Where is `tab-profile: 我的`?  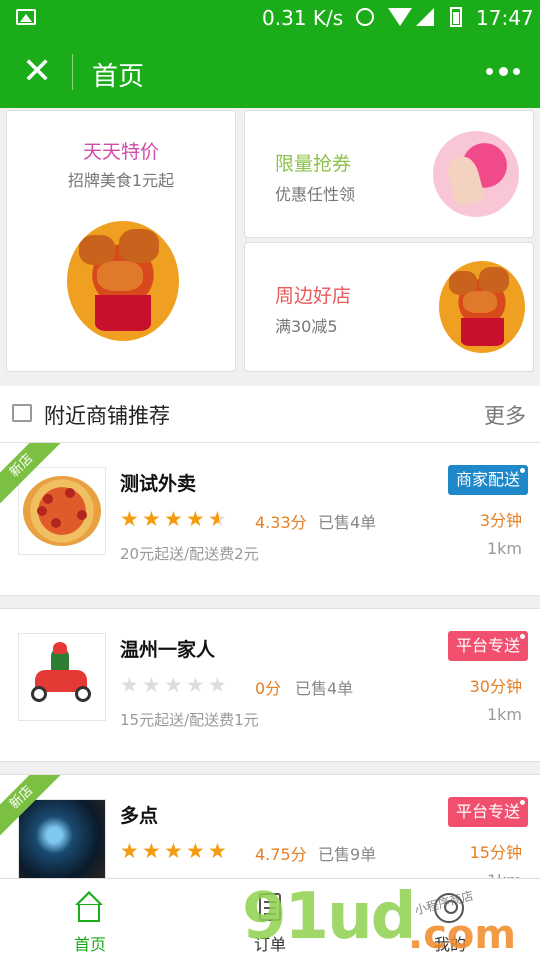 tab-profile: 我的 is located at coordinates (450, 920).